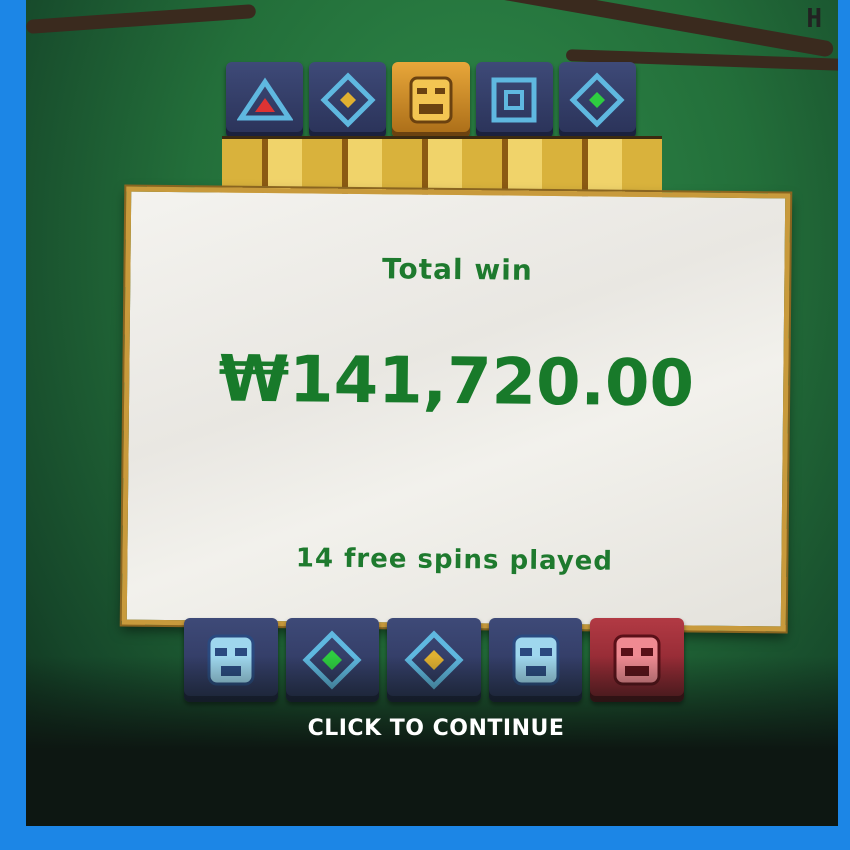 This screenshot has width=850, height=850. I want to click on gold-mask-icon, so click(431, 100).